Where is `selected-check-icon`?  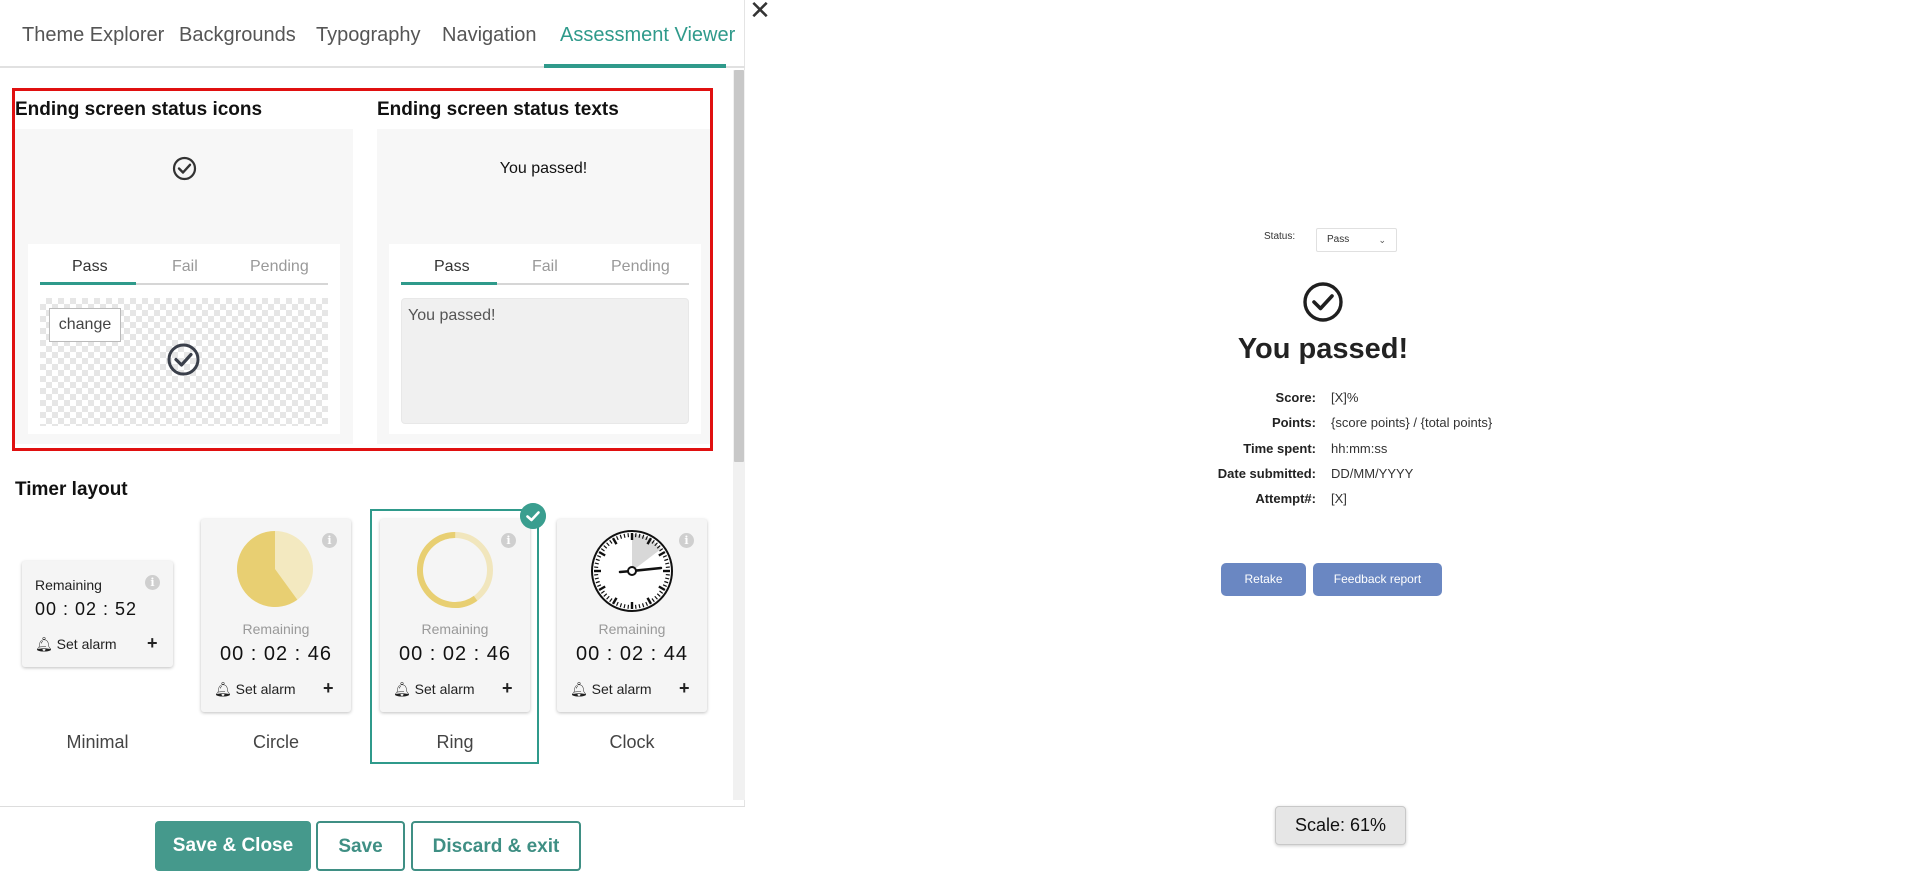 selected-check-icon is located at coordinates (533, 516).